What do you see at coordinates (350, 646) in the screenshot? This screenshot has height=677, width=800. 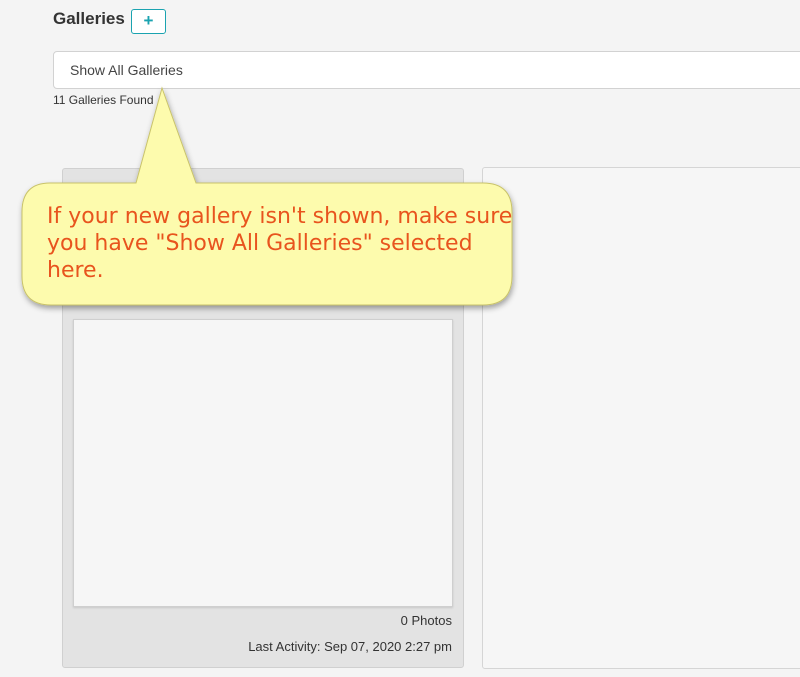 I see `gallery-last-activity: Last Activity: Sep 07, 2020 2:27 pm` at bounding box center [350, 646].